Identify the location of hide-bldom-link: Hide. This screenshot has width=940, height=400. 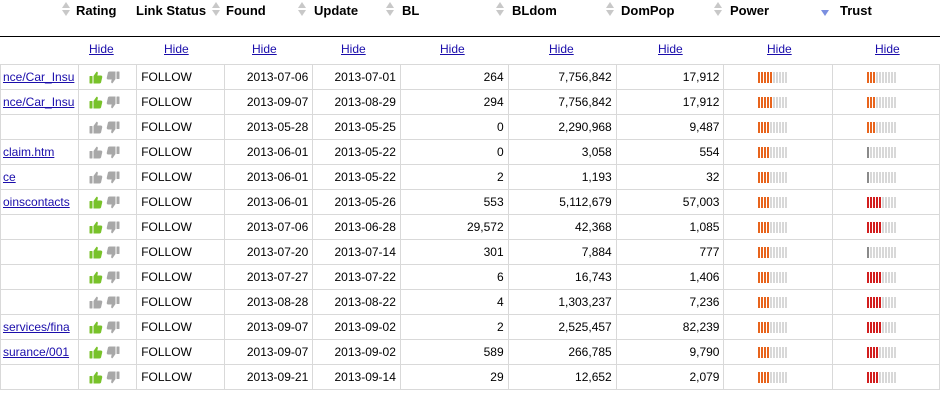
(561, 49).